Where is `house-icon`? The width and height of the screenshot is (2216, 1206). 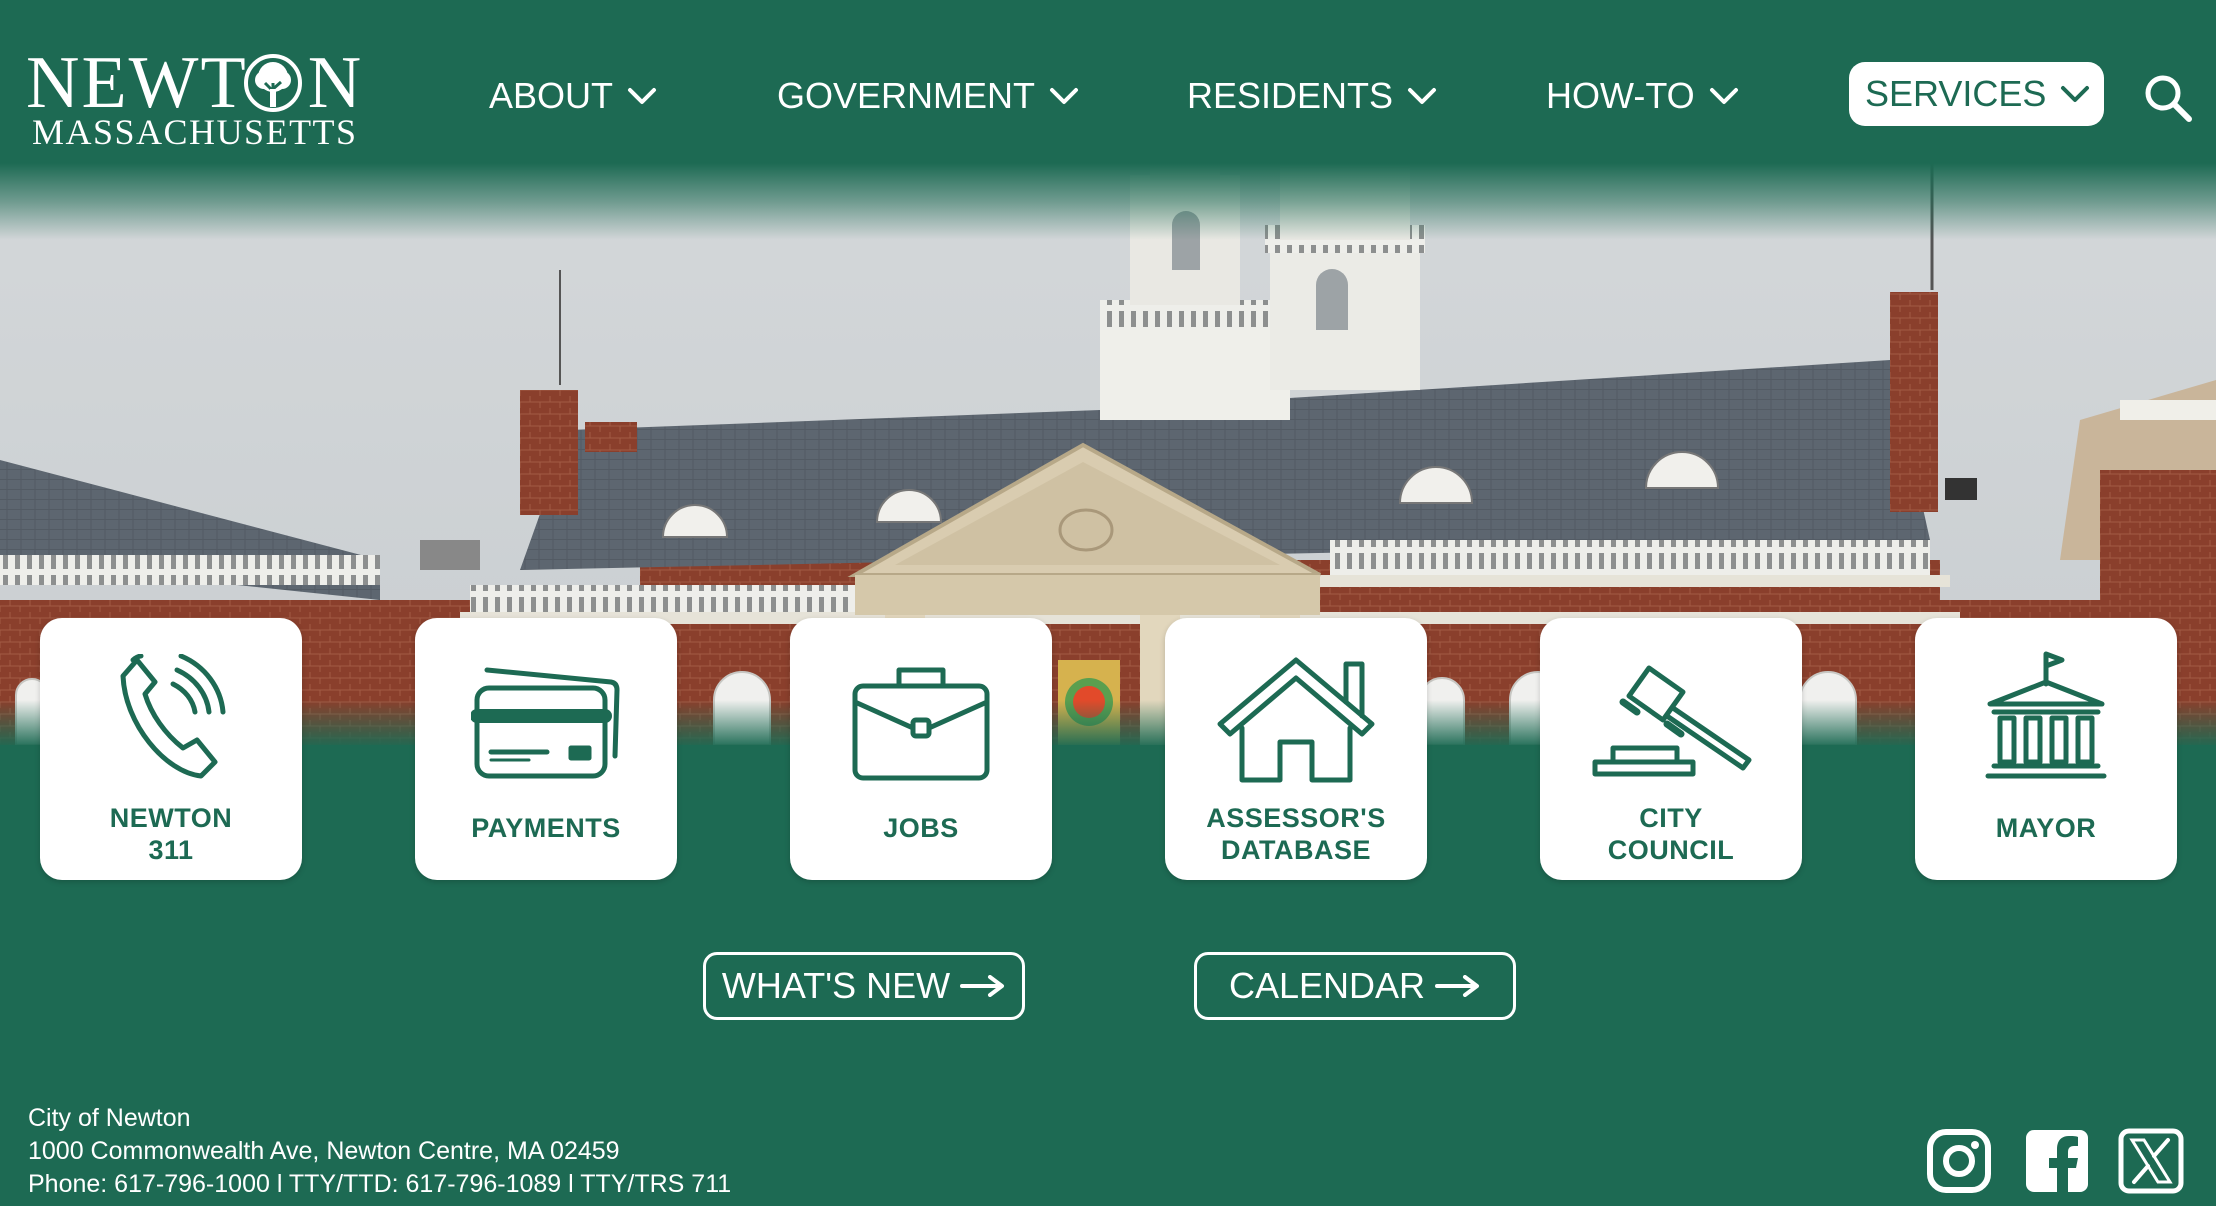
house-icon is located at coordinates (1296, 720).